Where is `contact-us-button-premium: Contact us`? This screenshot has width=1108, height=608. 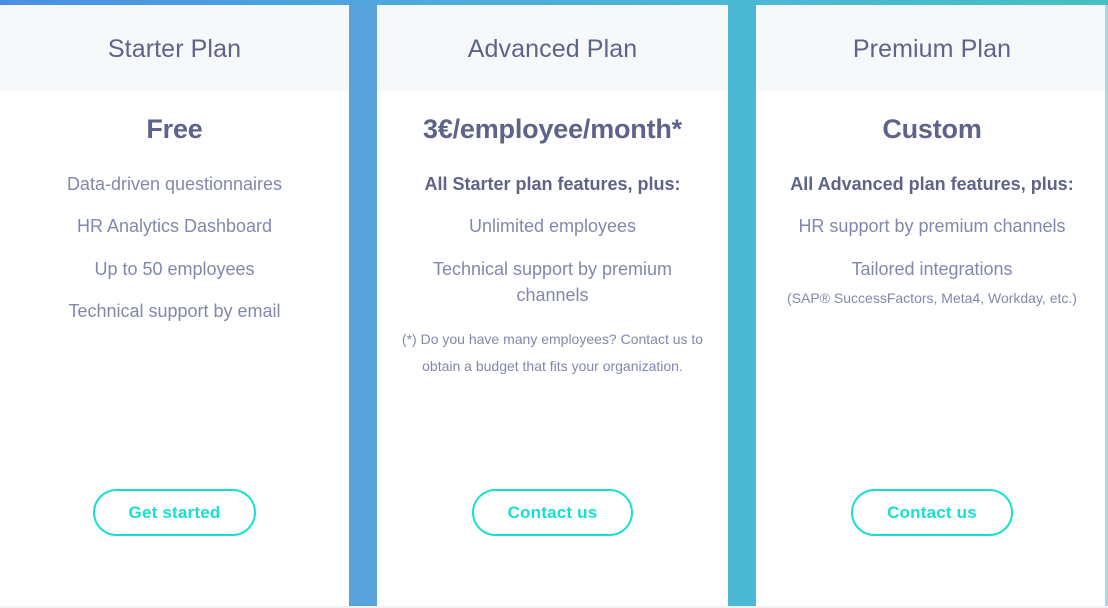 contact-us-button-premium: Contact us is located at coordinates (932, 512).